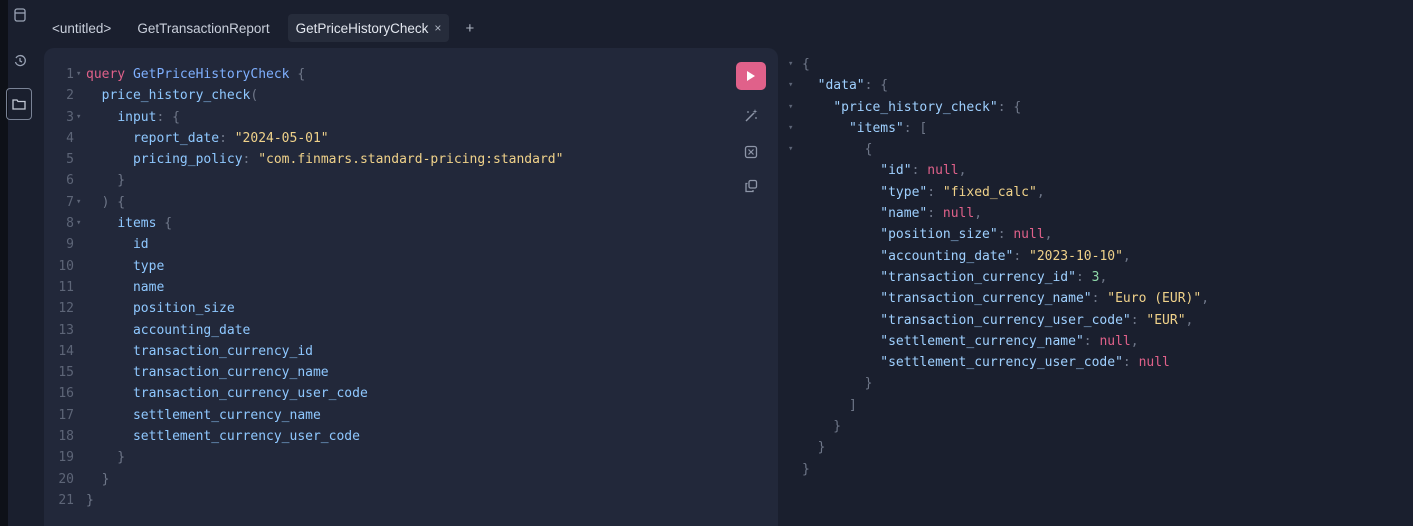 The height and width of the screenshot is (526, 1413). What do you see at coordinates (469, 28) in the screenshot?
I see `add-tab-button: +` at bounding box center [469, 28].